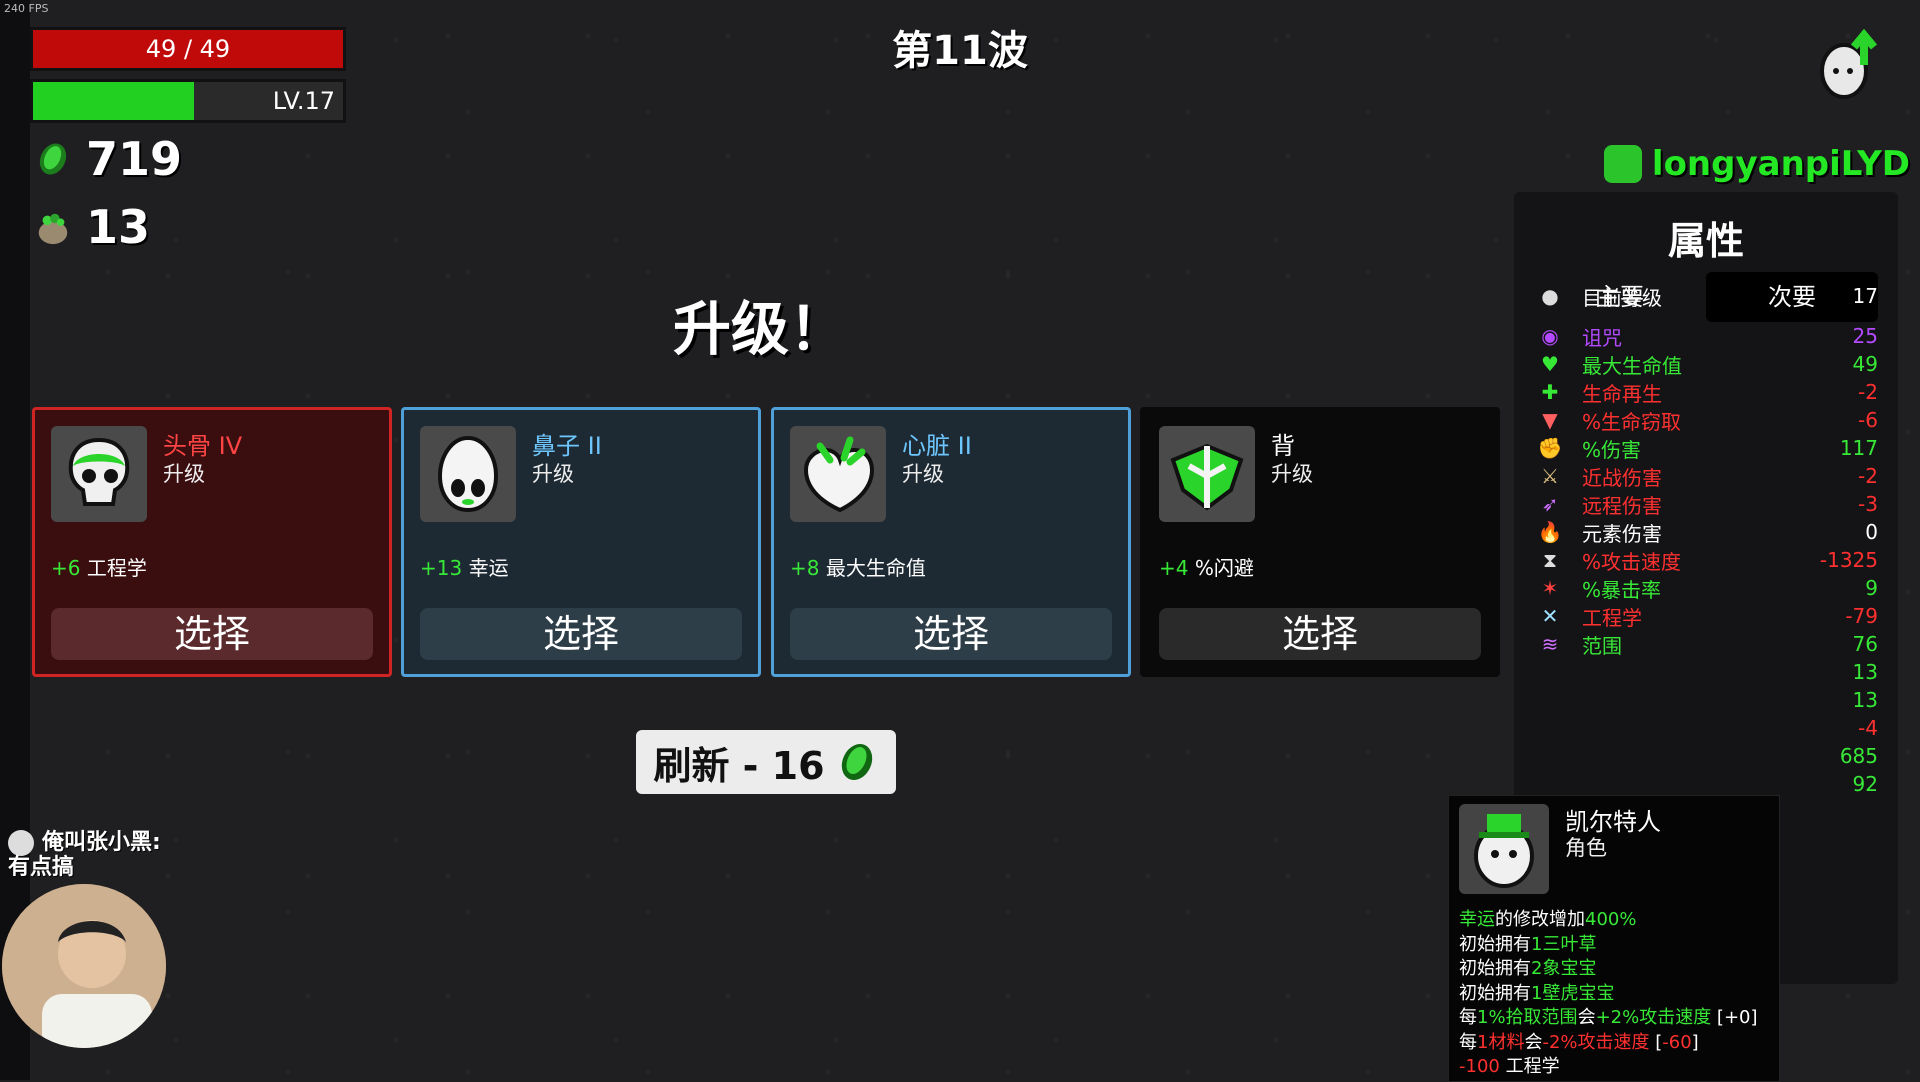 The image size is (1920, 1082). I want to click on card-title: 鼻子 II, so click(567, 446).